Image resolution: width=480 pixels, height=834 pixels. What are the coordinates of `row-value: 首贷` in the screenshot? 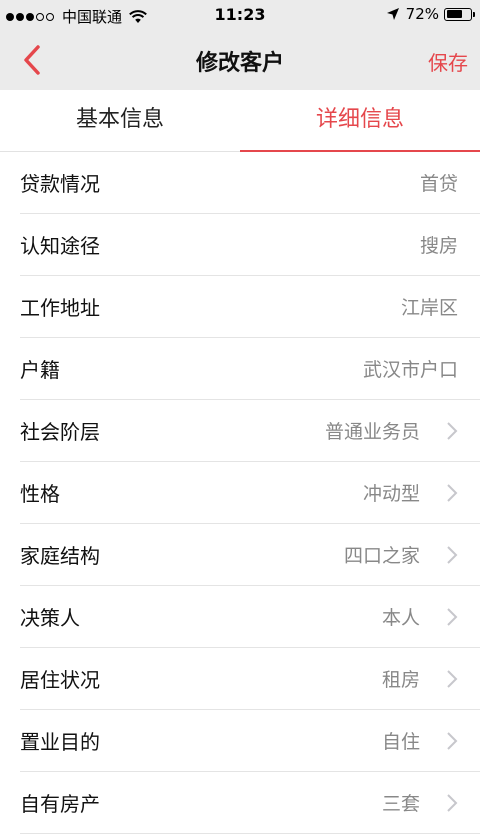 It's located at (438, 184).